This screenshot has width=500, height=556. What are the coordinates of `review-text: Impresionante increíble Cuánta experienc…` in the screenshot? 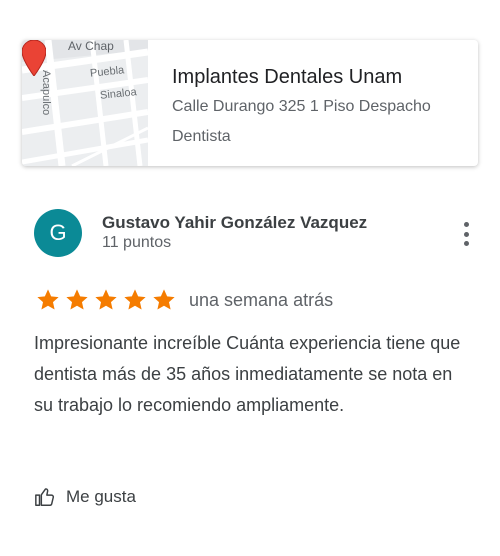 It's located at (247, 374).